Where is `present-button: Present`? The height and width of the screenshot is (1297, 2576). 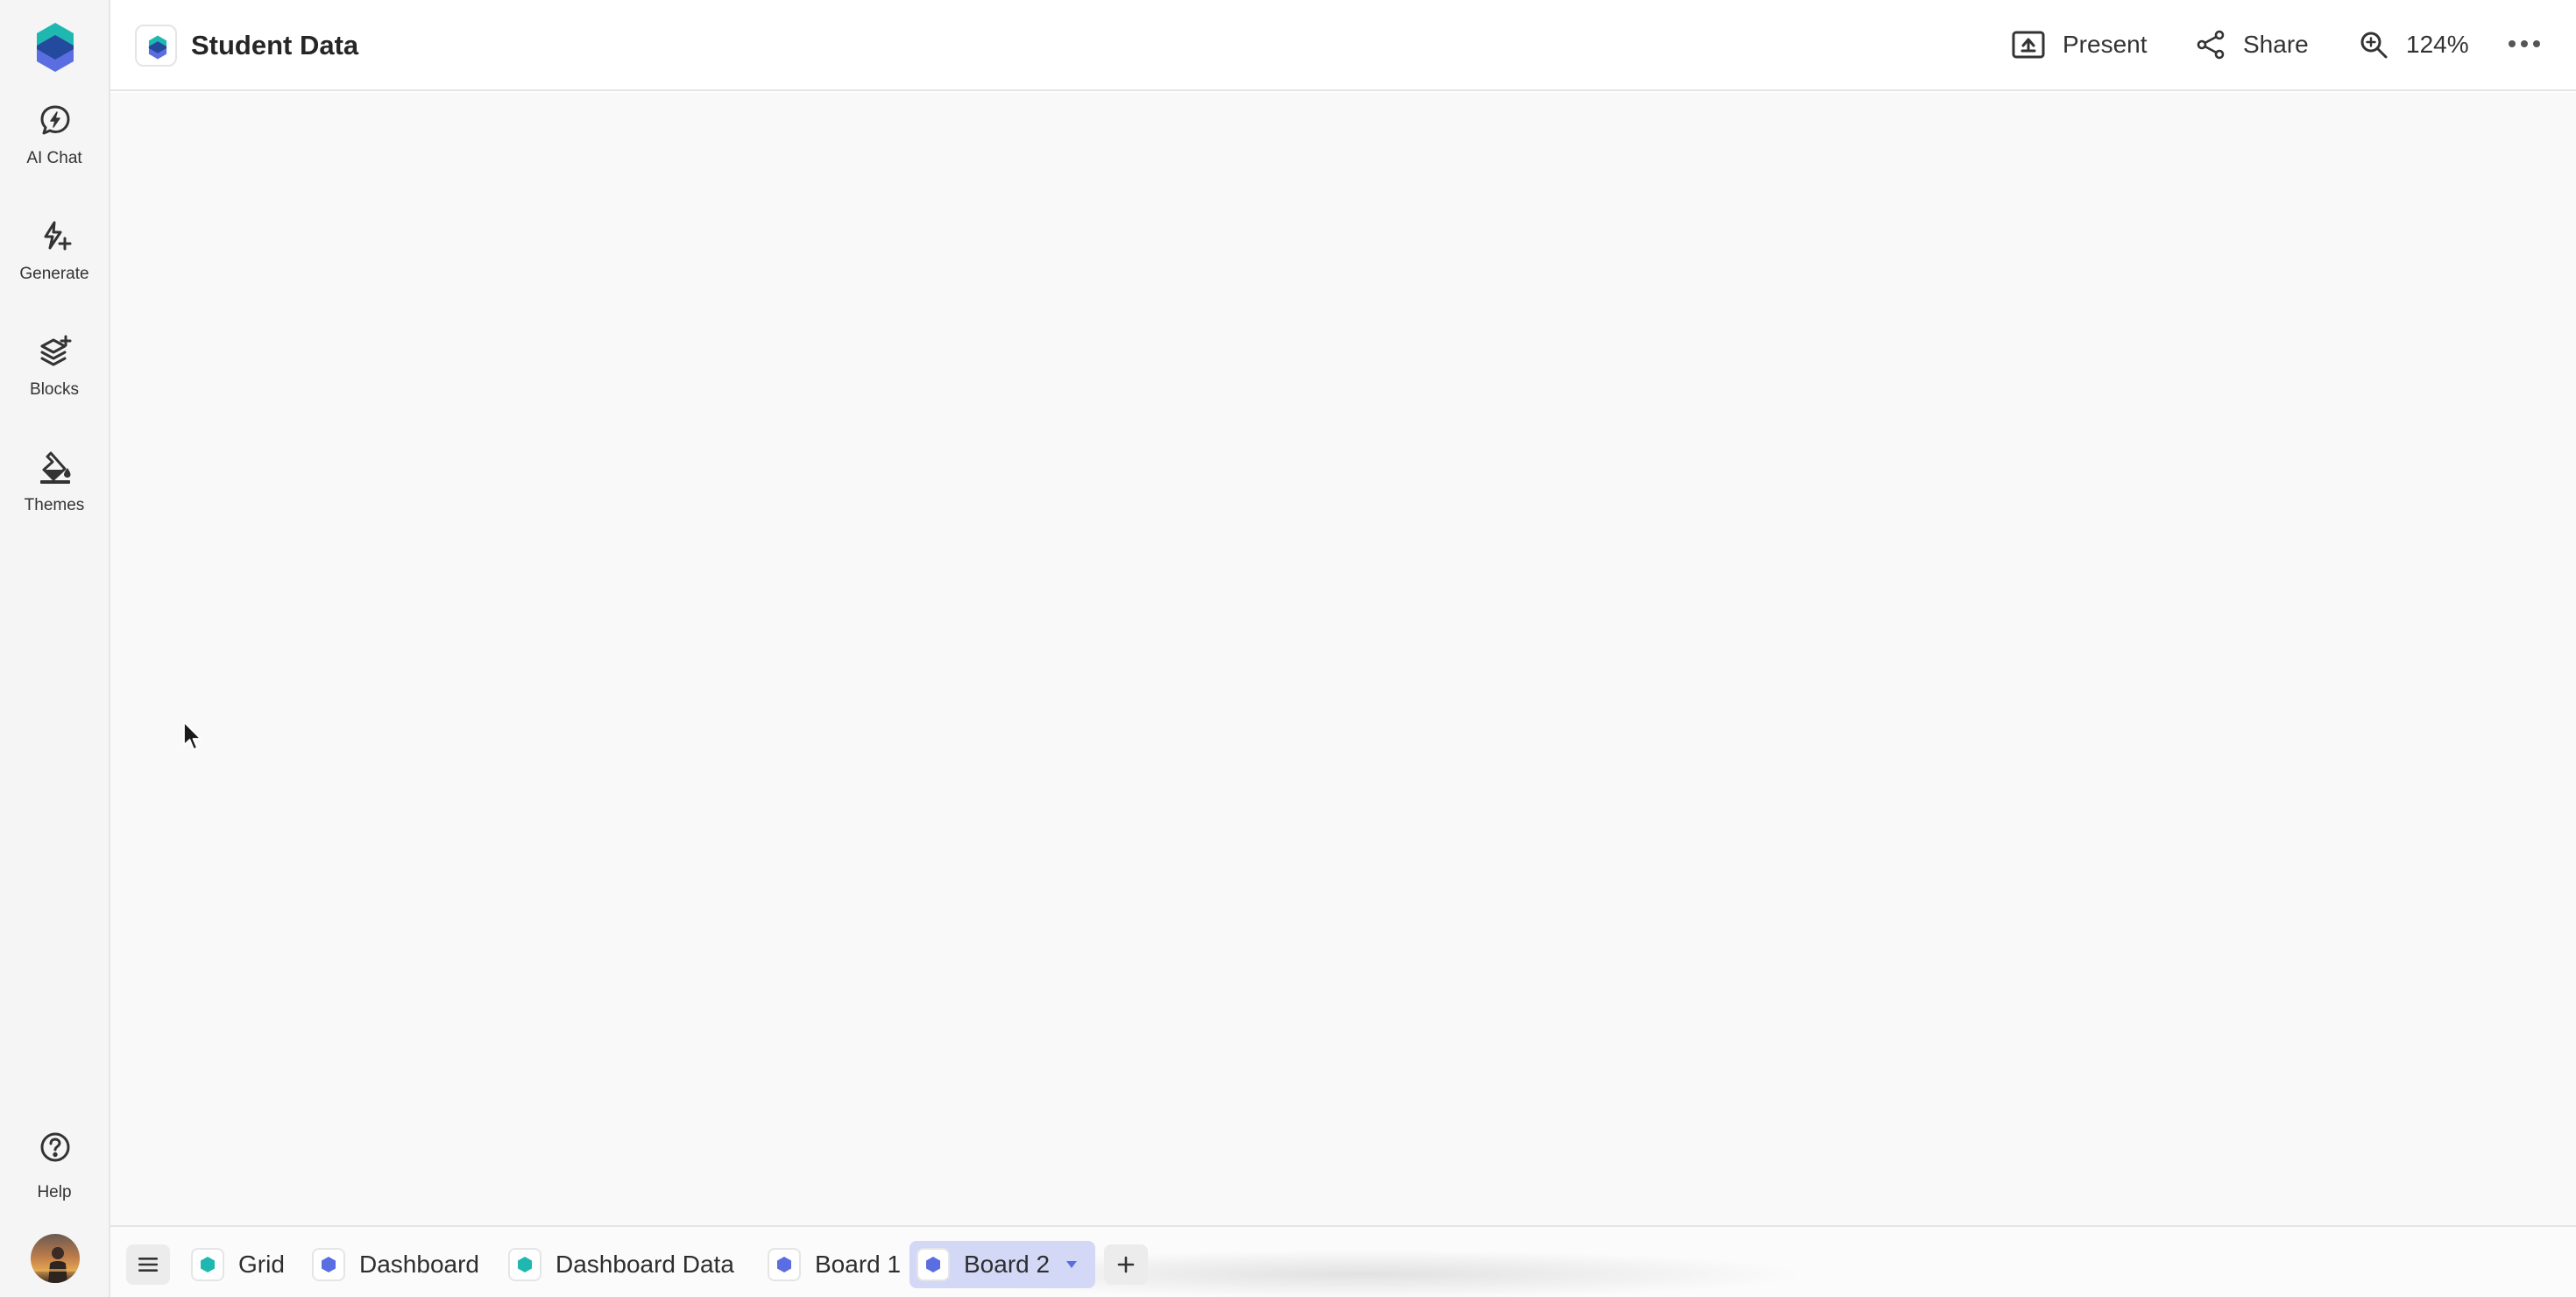 present-button: Present is located at coordinates (2080, 45).